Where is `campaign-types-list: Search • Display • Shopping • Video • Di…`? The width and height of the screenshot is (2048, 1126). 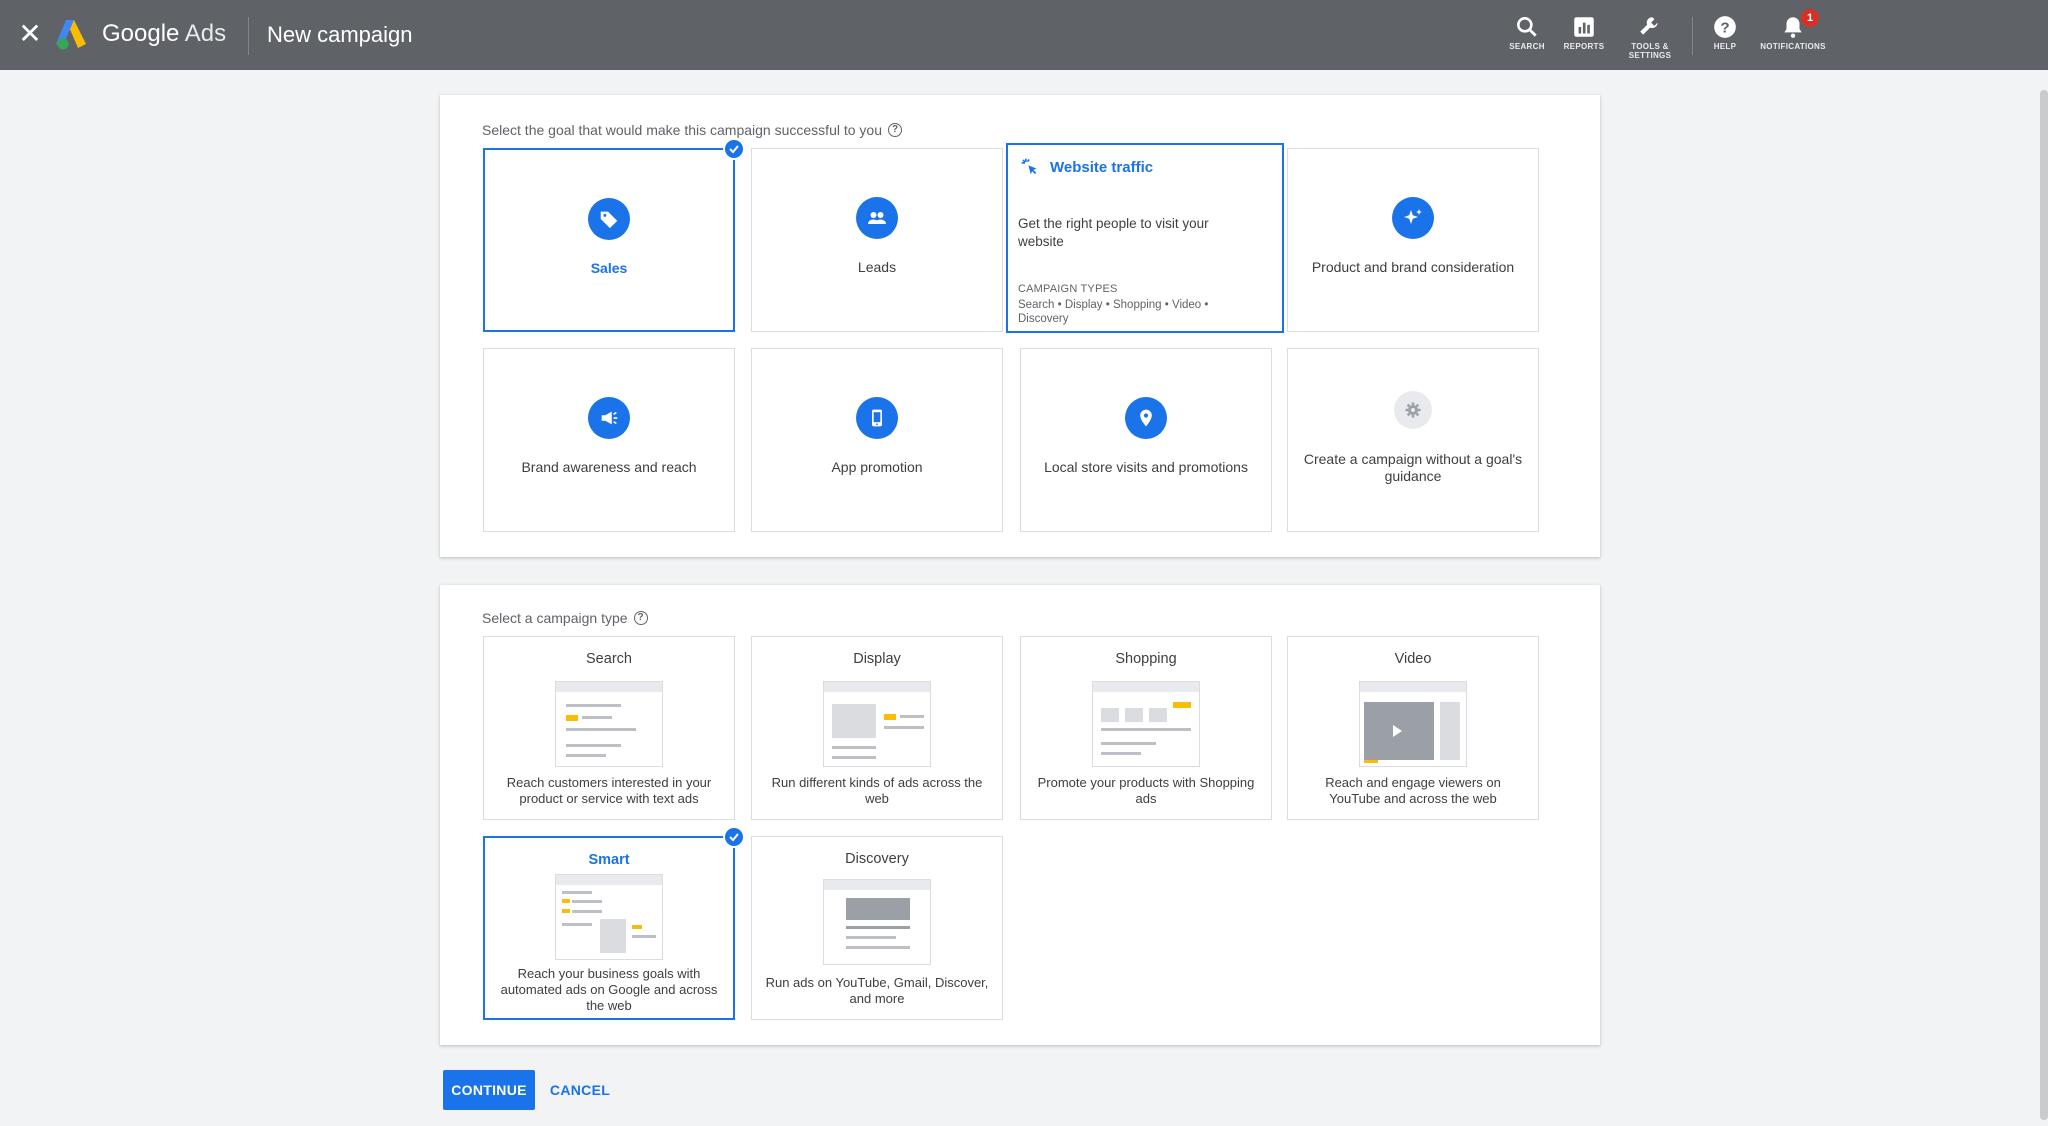
campaign-types-list: Search • Display • Shopping • Video • Di… is located at coordinates (1113, 312).